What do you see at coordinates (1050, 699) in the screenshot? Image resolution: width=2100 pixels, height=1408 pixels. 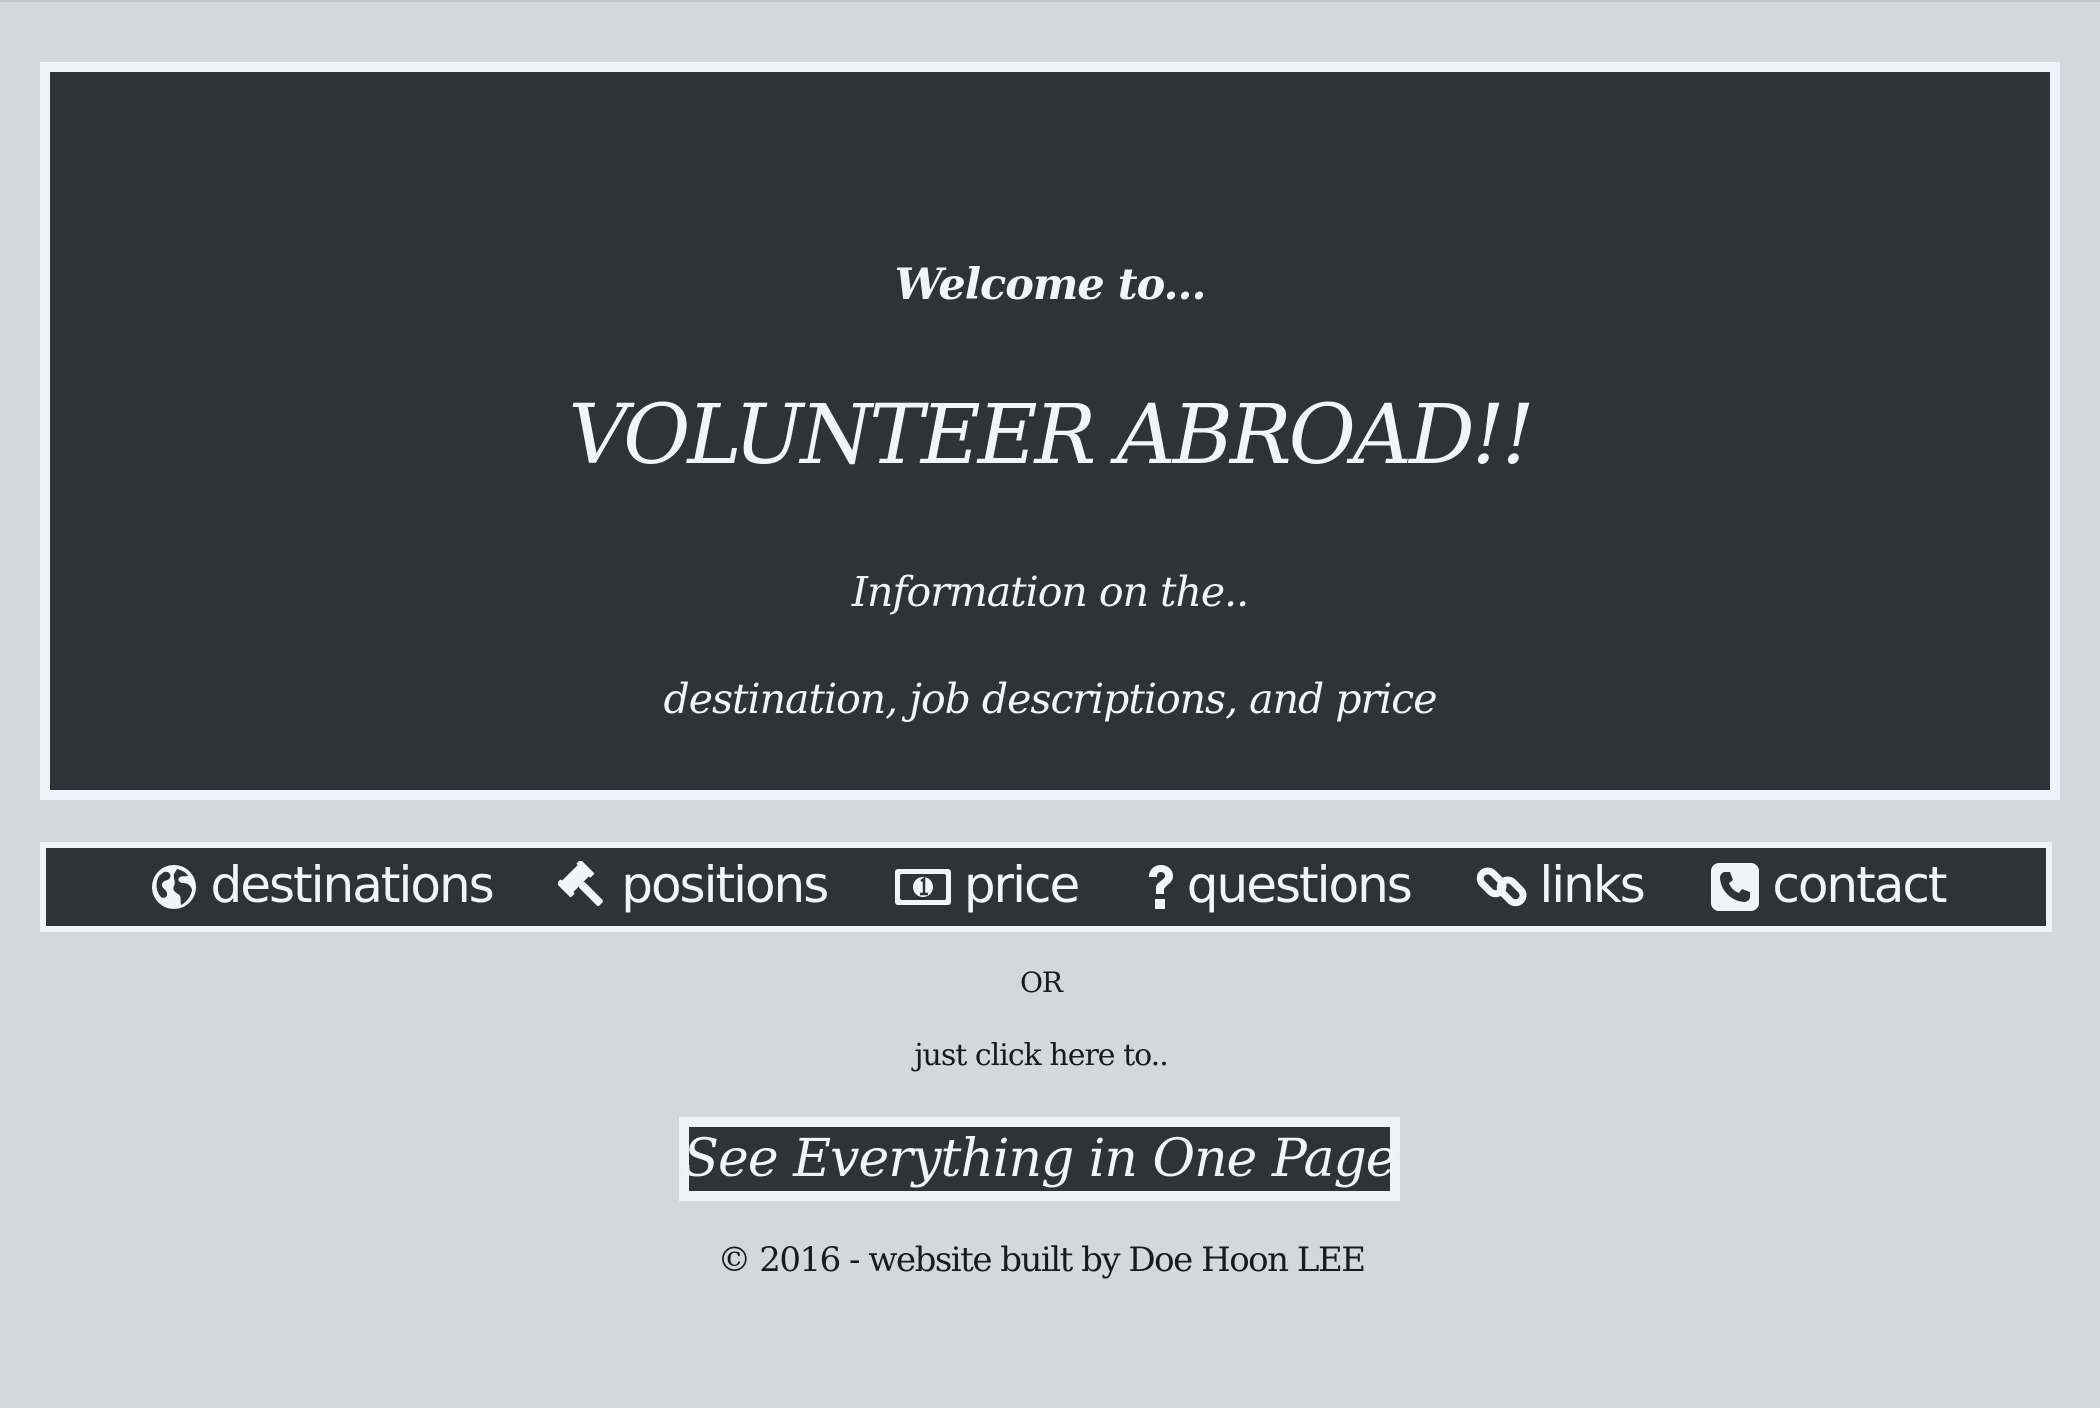 I see `details-text: destination, job descriptions, and price` at bounding box center [1050, 699].